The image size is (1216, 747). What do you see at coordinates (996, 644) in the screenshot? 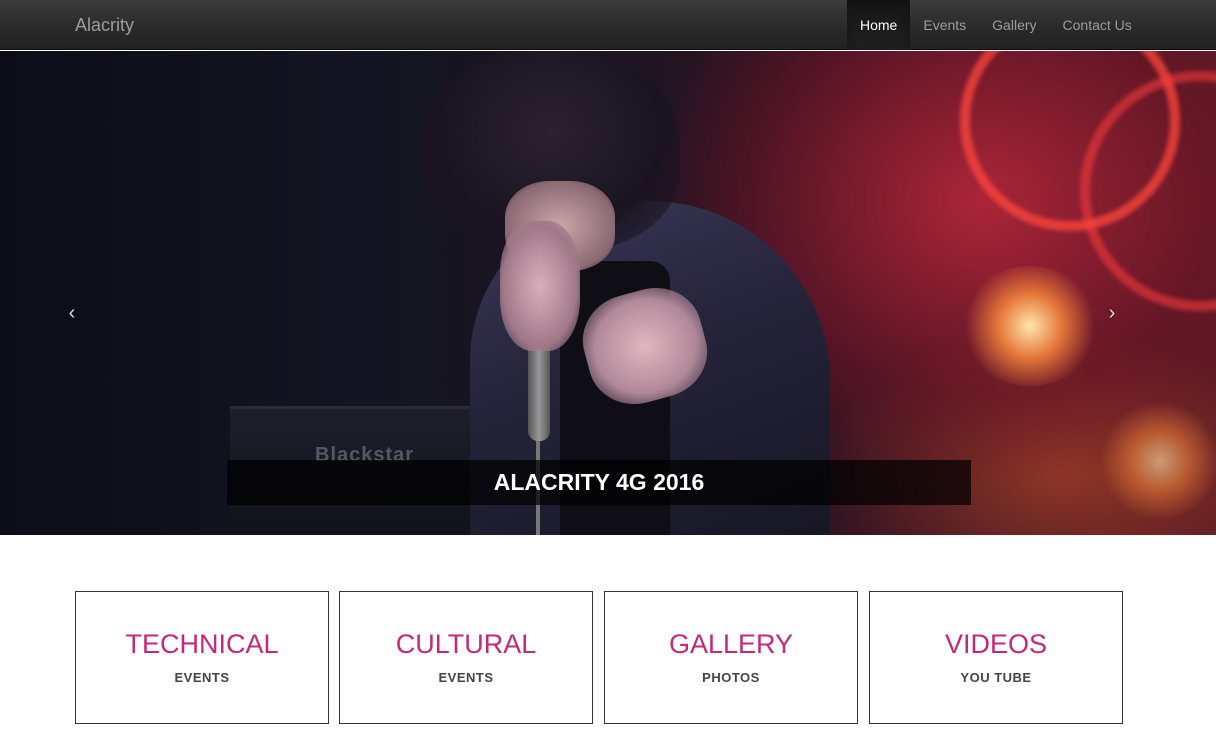
I see `tile-title: VIDEOS` at bounding box center [996, 644].